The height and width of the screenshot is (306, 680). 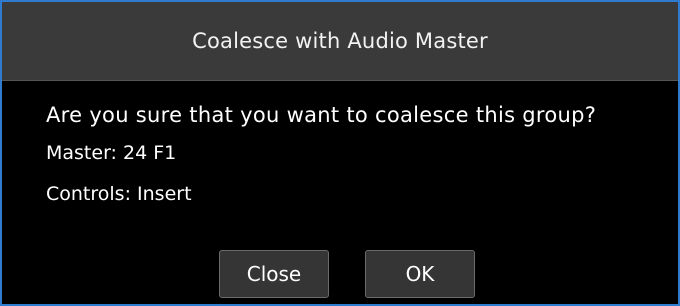 I want to click on master-info: Master: 24 F1, so click(x=111, y=153).